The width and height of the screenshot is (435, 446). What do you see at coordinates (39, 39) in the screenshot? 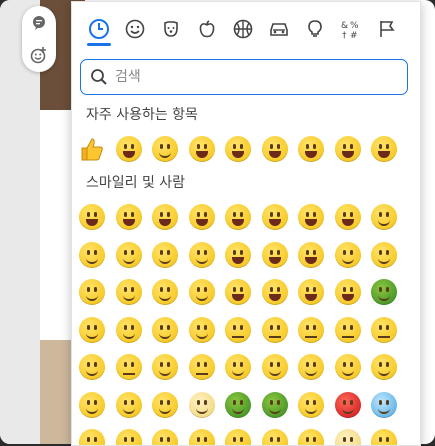
I see `side-action-pill` at bounding box center [39, 39].